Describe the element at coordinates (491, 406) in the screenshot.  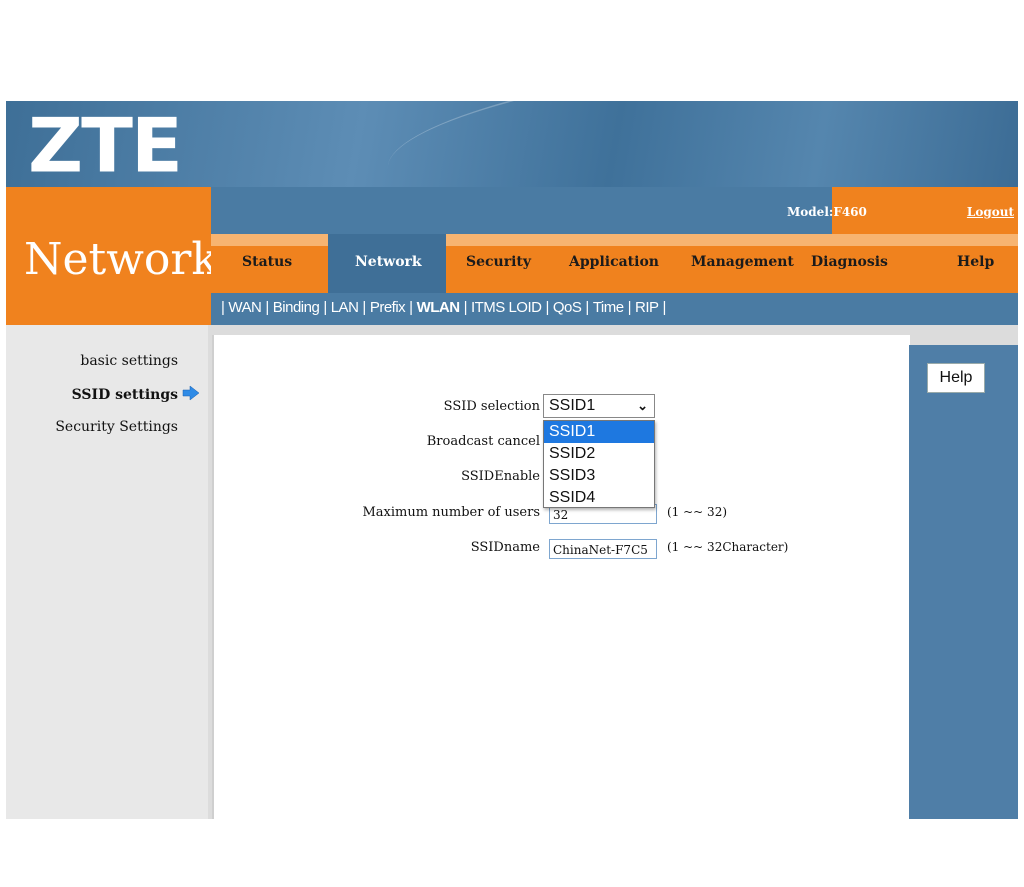
I see `ssid-selection-label: SSID selection` at that location.